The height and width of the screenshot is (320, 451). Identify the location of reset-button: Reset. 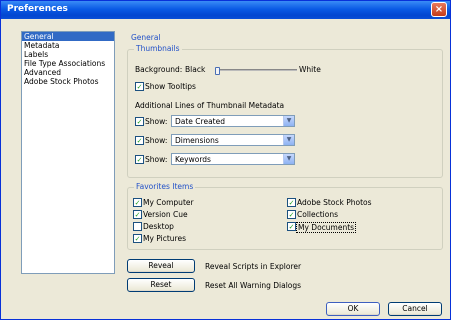
(161, 285).